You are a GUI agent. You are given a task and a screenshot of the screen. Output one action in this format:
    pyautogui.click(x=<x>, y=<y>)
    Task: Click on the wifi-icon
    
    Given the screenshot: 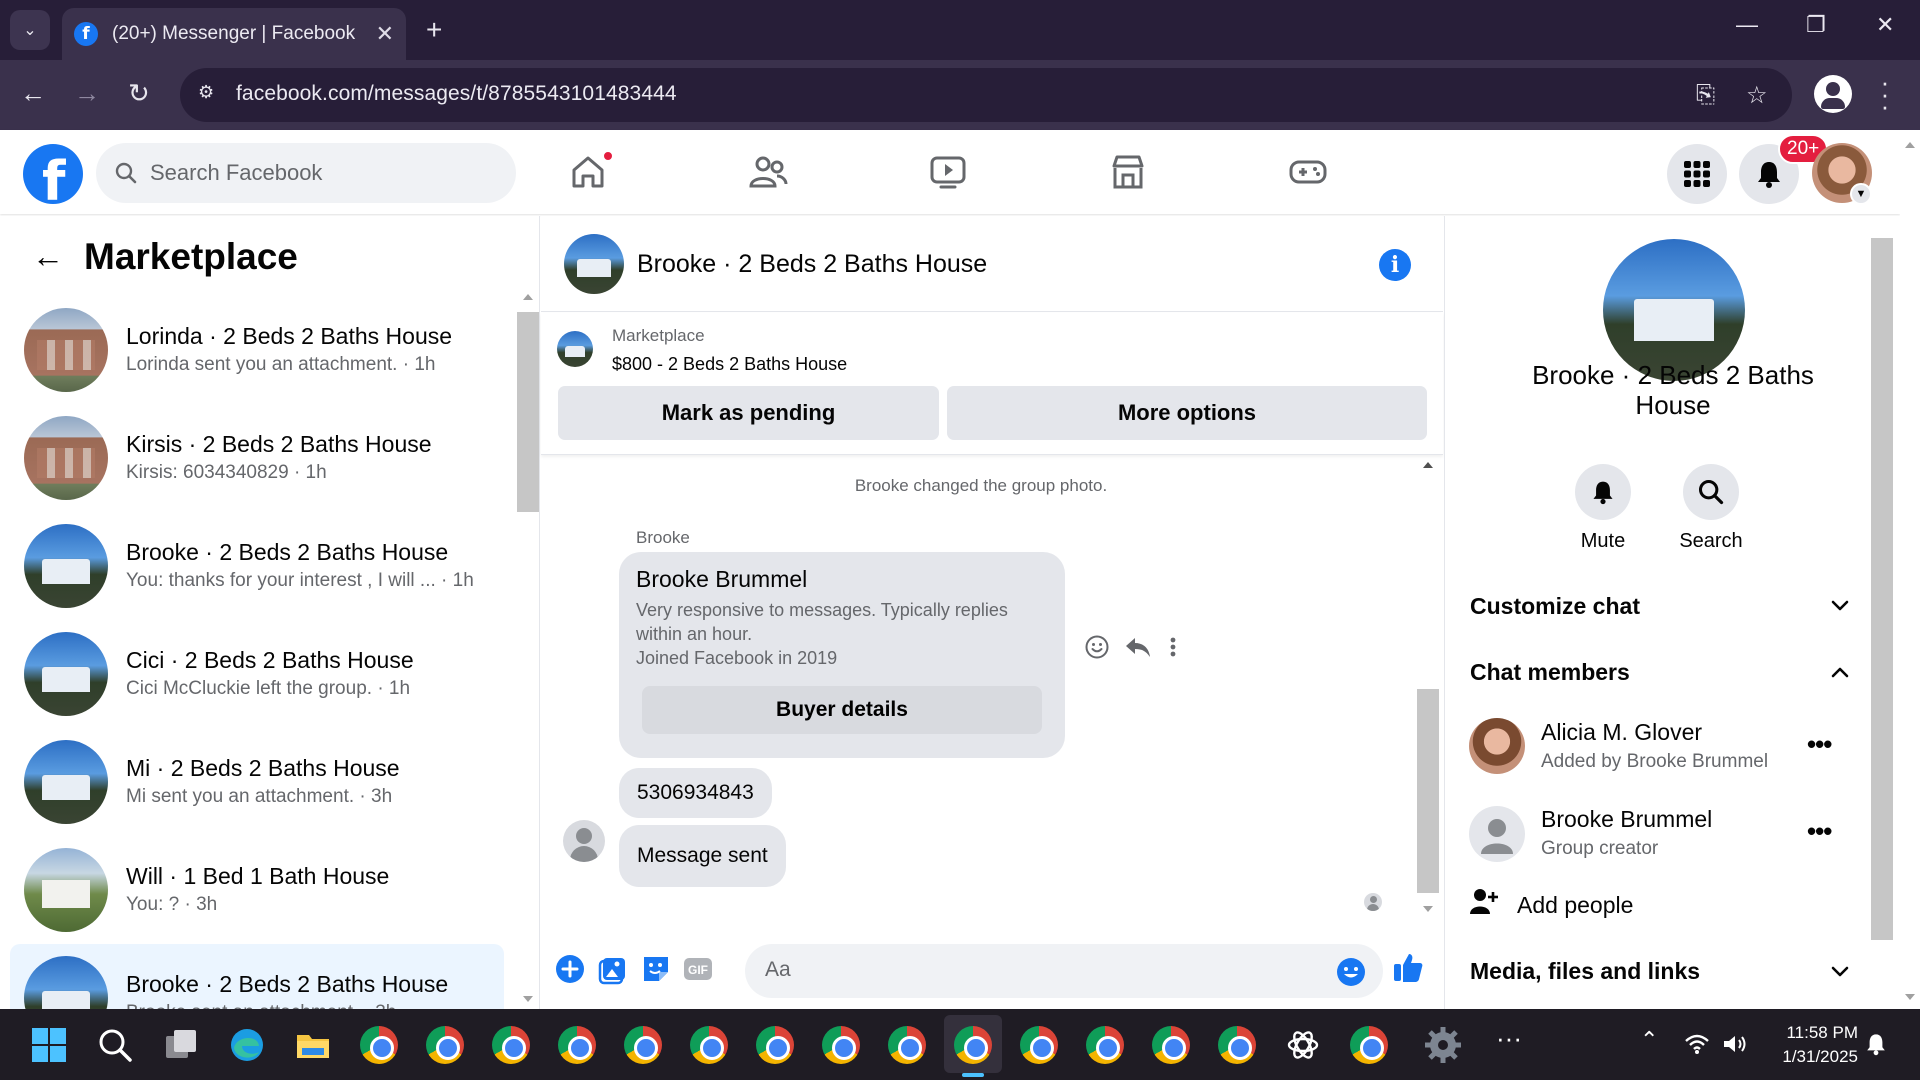 What is the action you would take?
    pyautogui.click(x=1697, y=1044)
    